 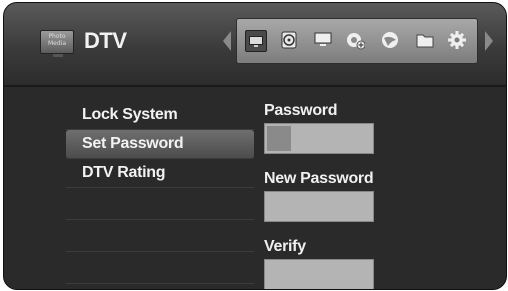 What do you see at coordinates (301, 110) in the screenshot?
I see `password-label: Password` at bounding box center [301, 110].